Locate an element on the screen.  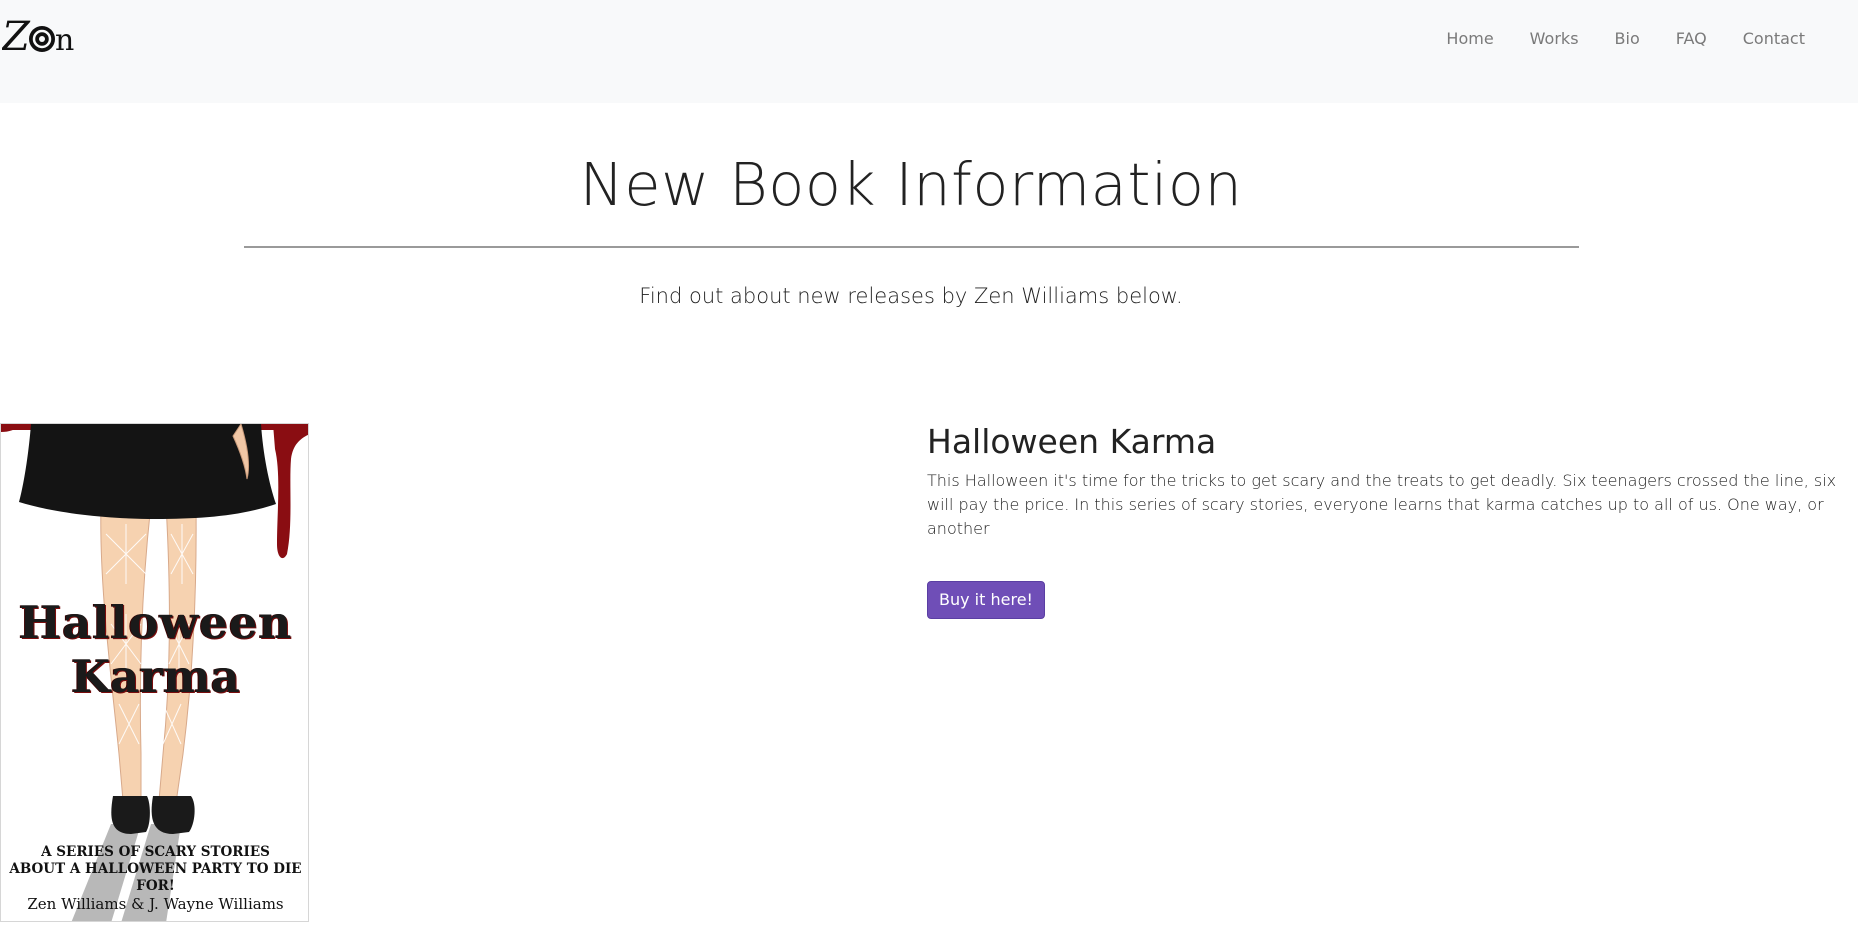
nav-link-contact: Contact is located at coordinates (1765, 39).